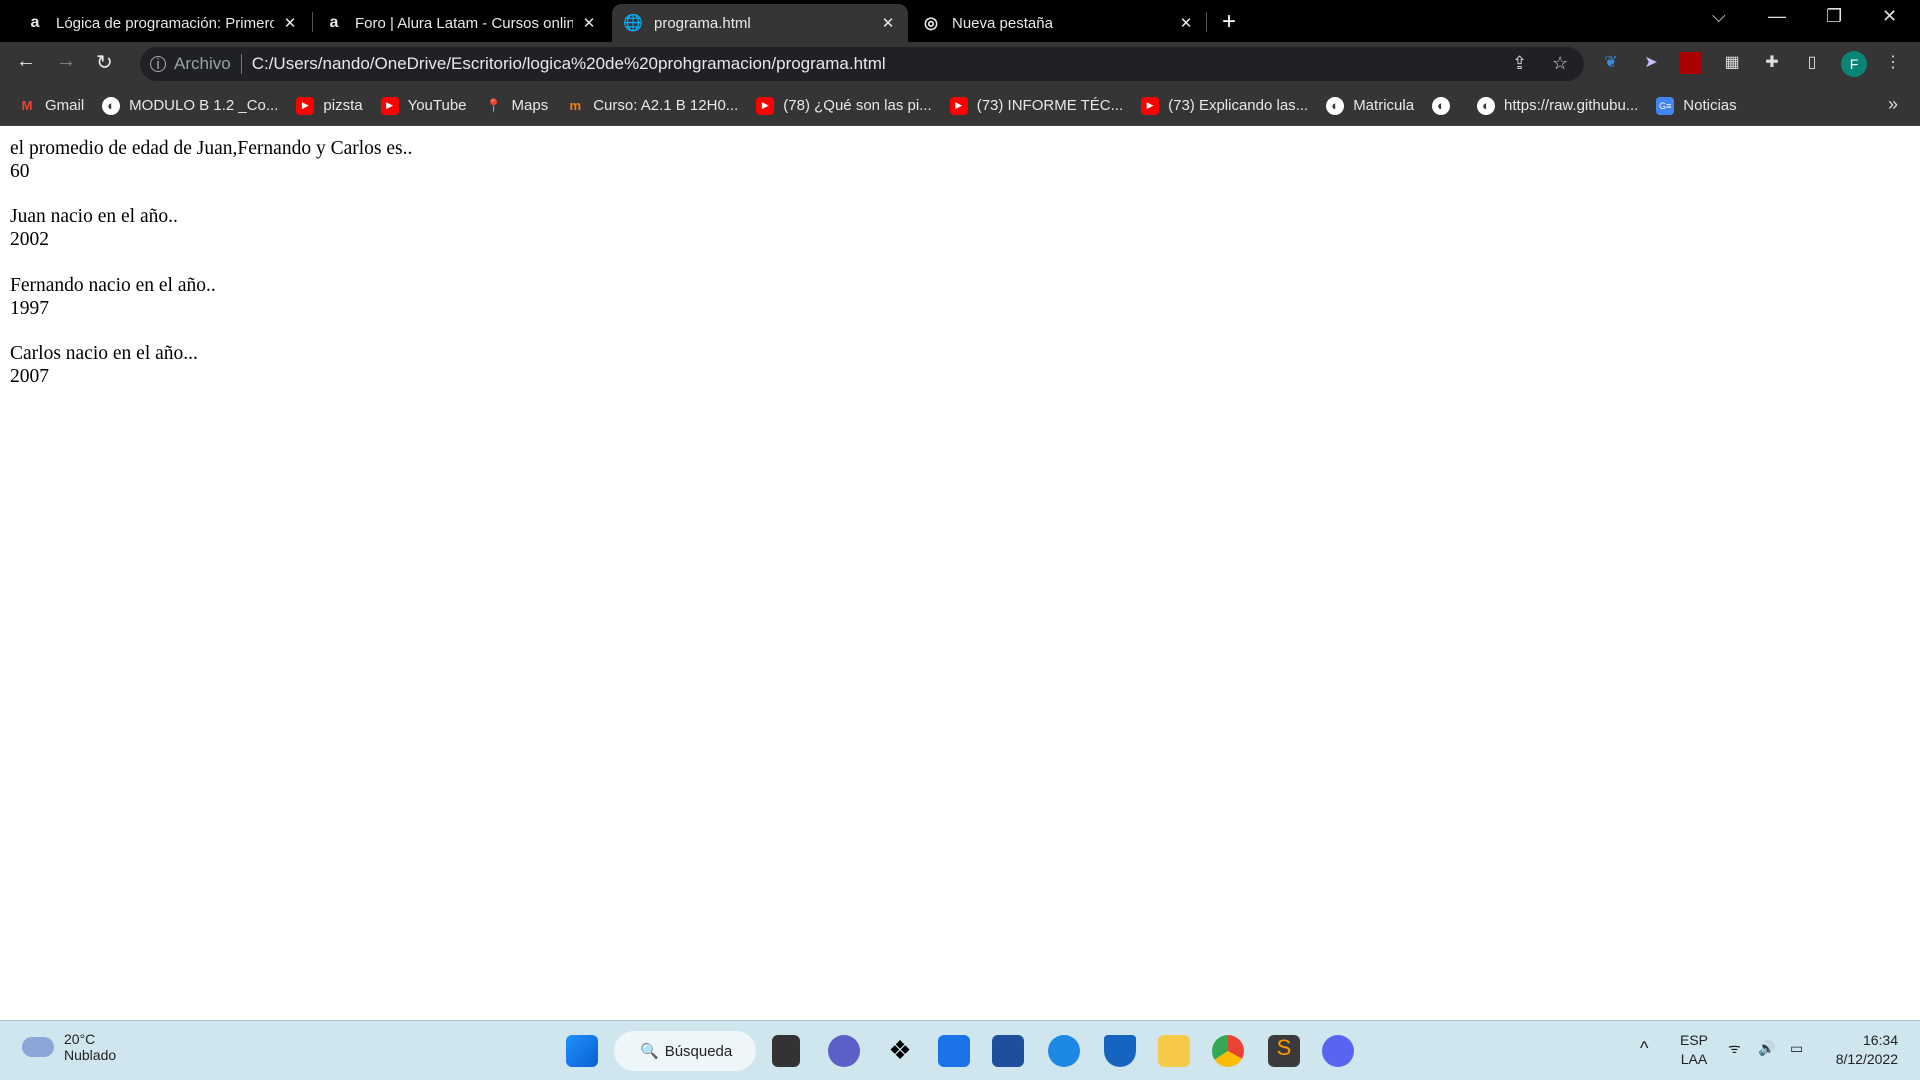 Image resolution: width=1920 pixels, height=1080 pixels. I want to click on bookmark-matricula: ◐ Matricula, so click(1370, 105).